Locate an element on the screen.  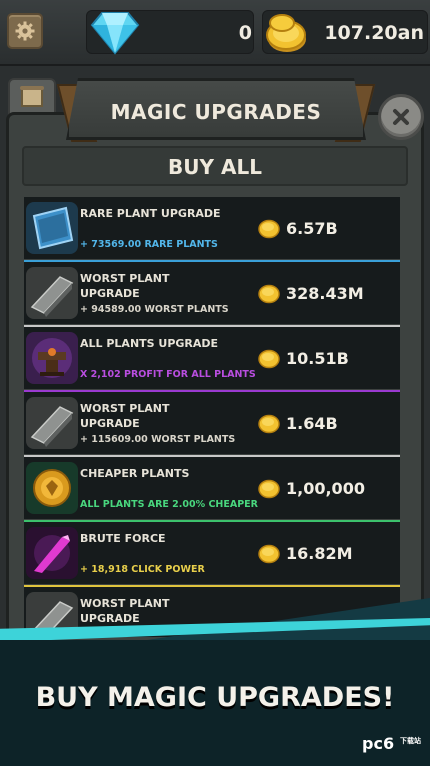
gold-coins-icon is located at coordinates (286, 33).